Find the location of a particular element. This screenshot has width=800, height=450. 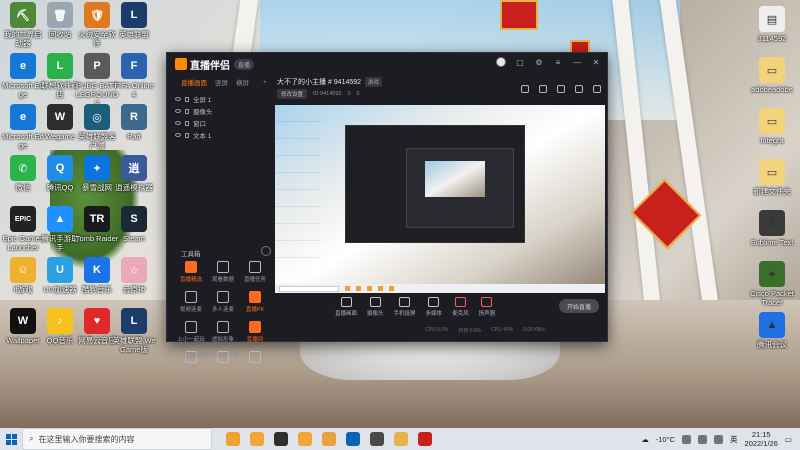

desktop-icon: ✦ Cisco Packet Tracer is located at coordinates (772, 284).